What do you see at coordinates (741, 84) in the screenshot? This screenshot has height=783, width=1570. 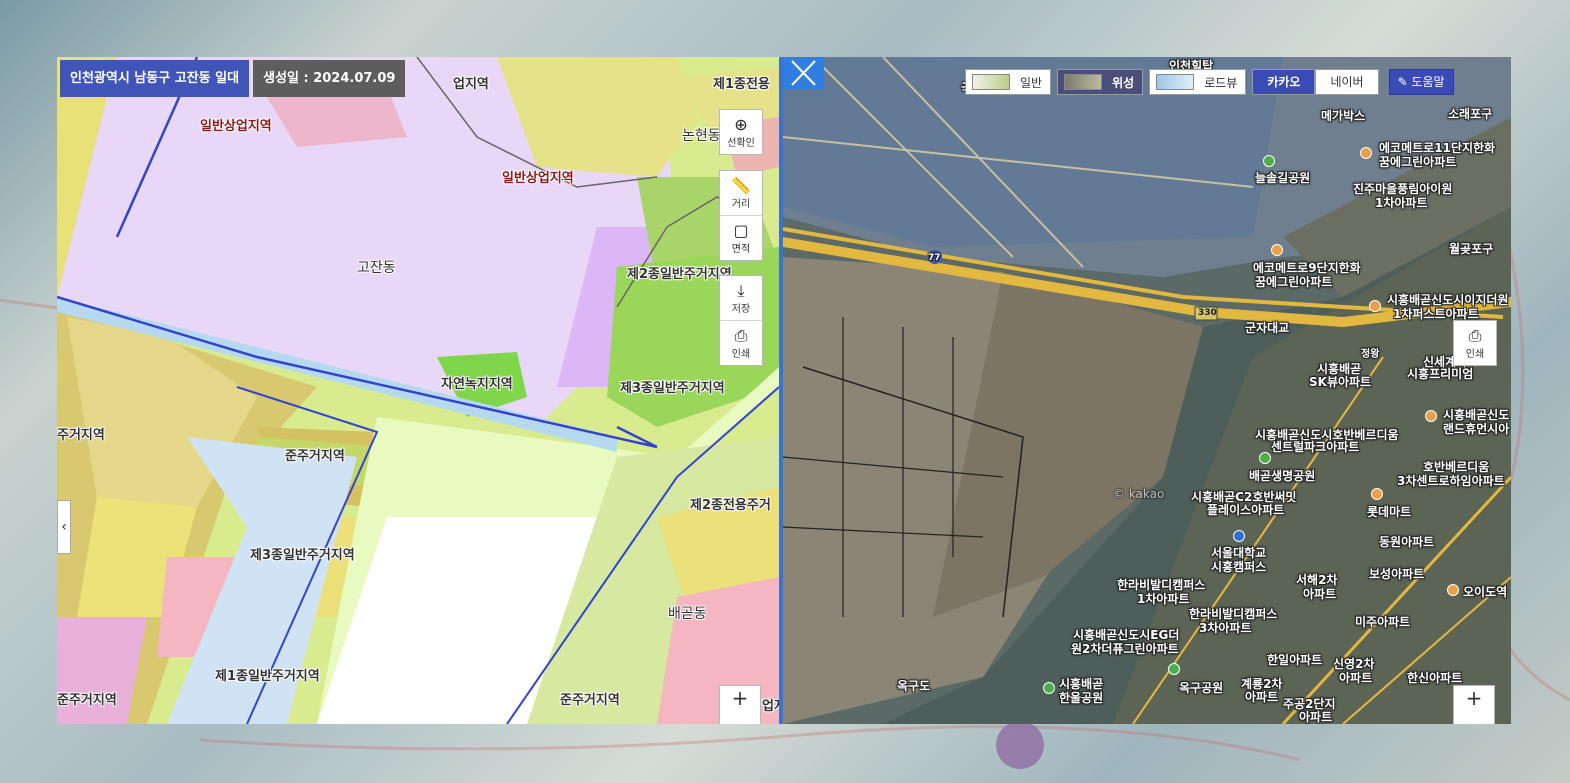 I see `zone-label: 제1종전용` at bounding box center [741, 84].